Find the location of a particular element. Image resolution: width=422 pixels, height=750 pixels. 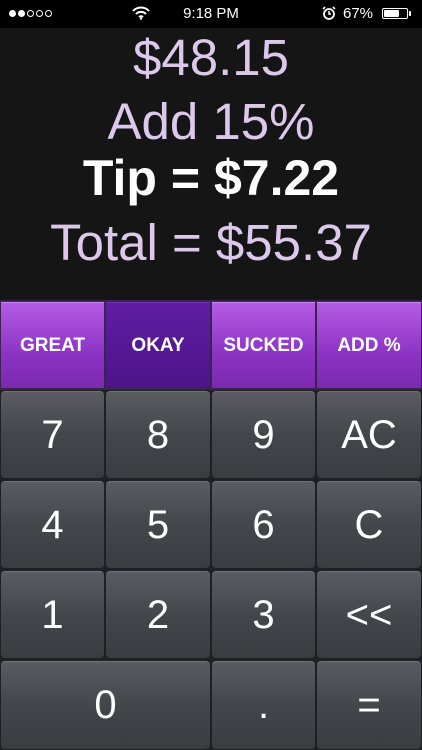

battery-icon is located at coordinates (395, 13).